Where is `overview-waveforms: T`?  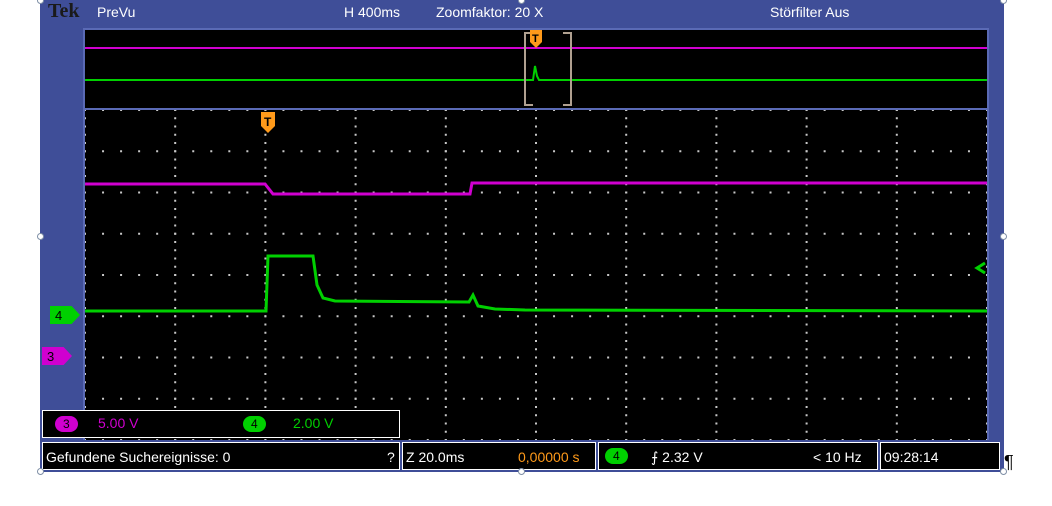
overview-waveforms: T is located at coordinates (536, 68).